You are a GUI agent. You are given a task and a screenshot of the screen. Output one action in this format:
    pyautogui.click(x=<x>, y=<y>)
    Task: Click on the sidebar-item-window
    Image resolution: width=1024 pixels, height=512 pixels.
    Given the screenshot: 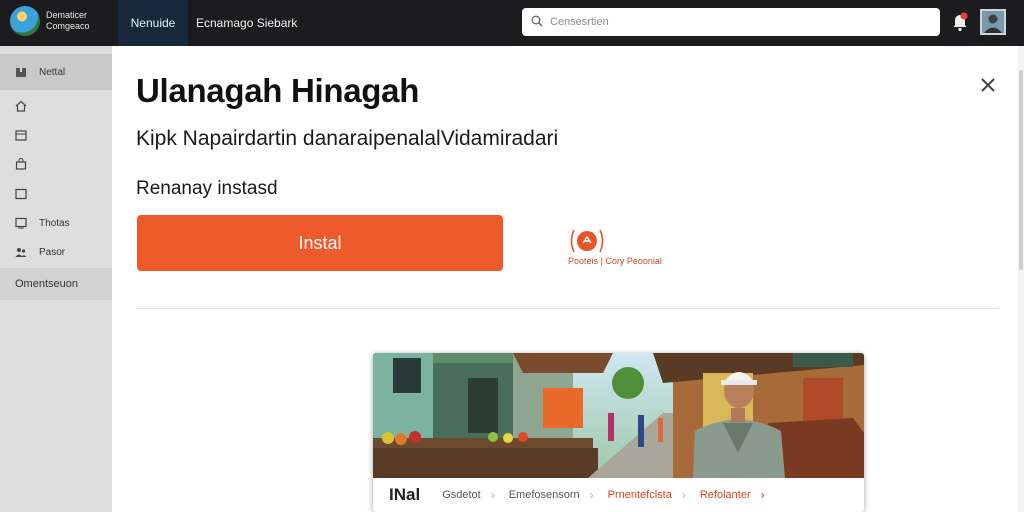 What is the action you would take?
    pyautogui.click(x=56, y=194)
    